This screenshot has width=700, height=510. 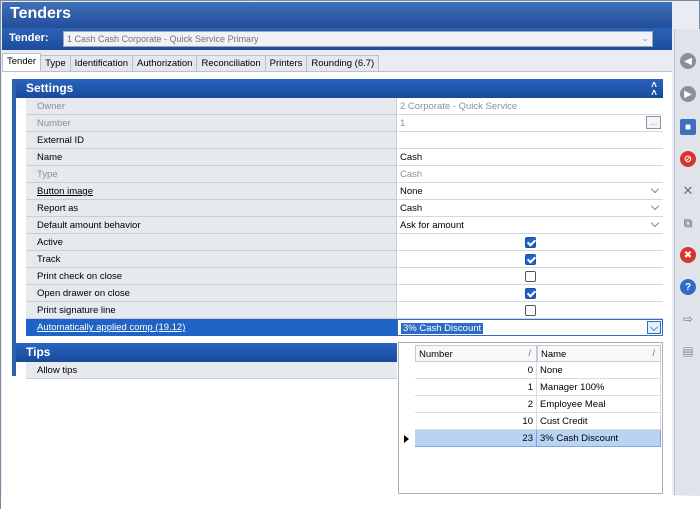 What do you see at coordinates (343, 63) in the screenshot?
I see `tab-rounding: Rounding (6.7)` at bounding box center [343, 63].